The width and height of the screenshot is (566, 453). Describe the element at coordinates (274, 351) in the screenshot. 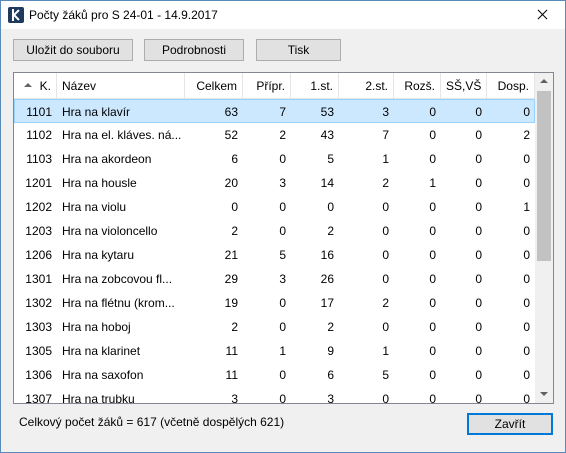

I see `table-row: 1305 Hra na klarinet 11 1 9 1 0 0 0` at that location.